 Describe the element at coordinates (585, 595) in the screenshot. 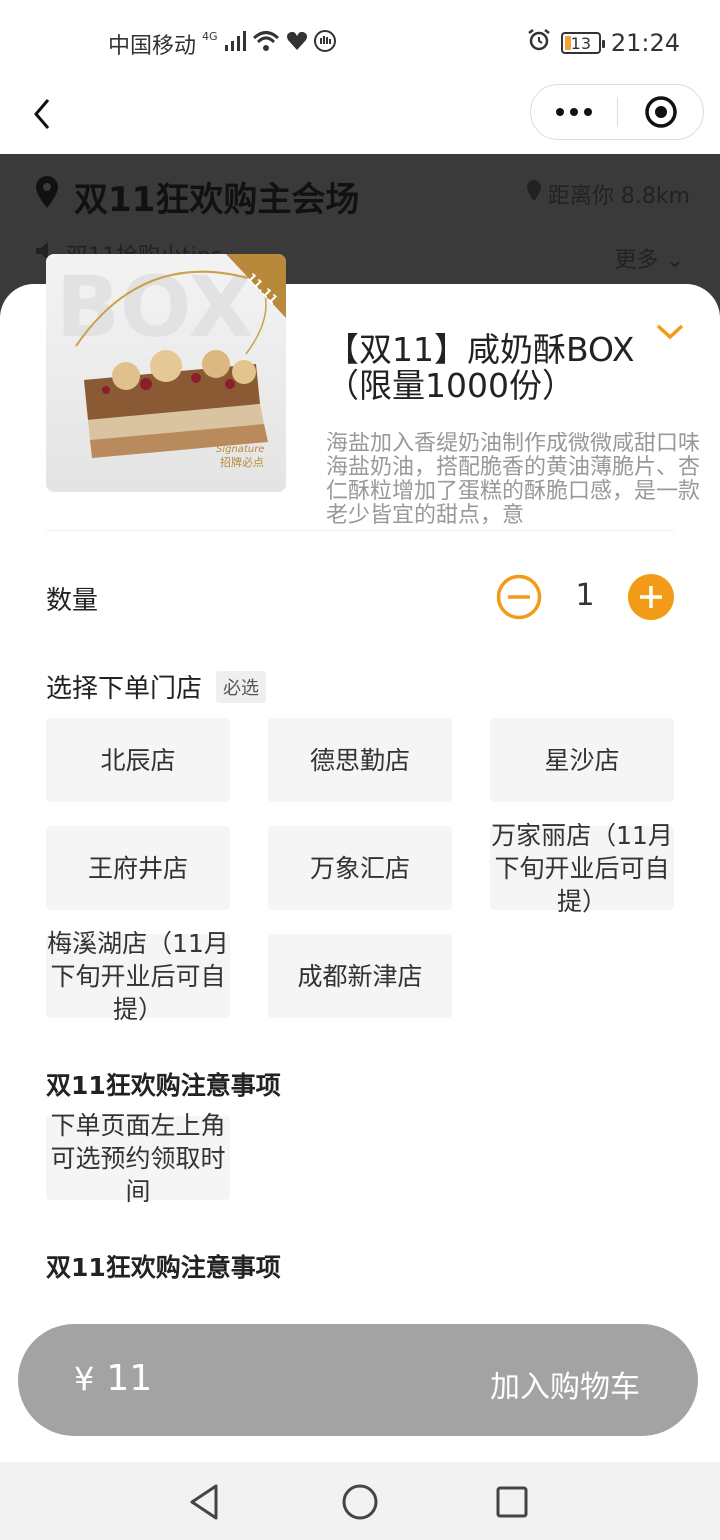

I see `quantity-value: 1` at that location.